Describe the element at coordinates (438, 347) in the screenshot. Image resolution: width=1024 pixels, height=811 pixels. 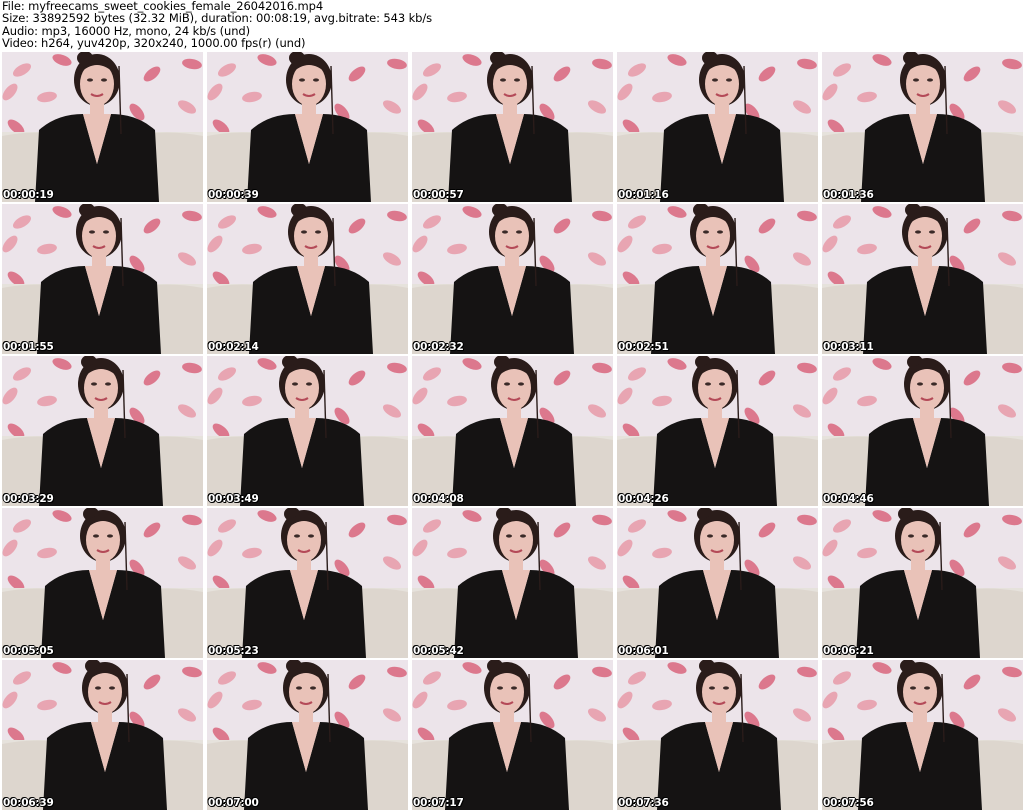
I see `timestamp-label: 00:02:32` at that location.